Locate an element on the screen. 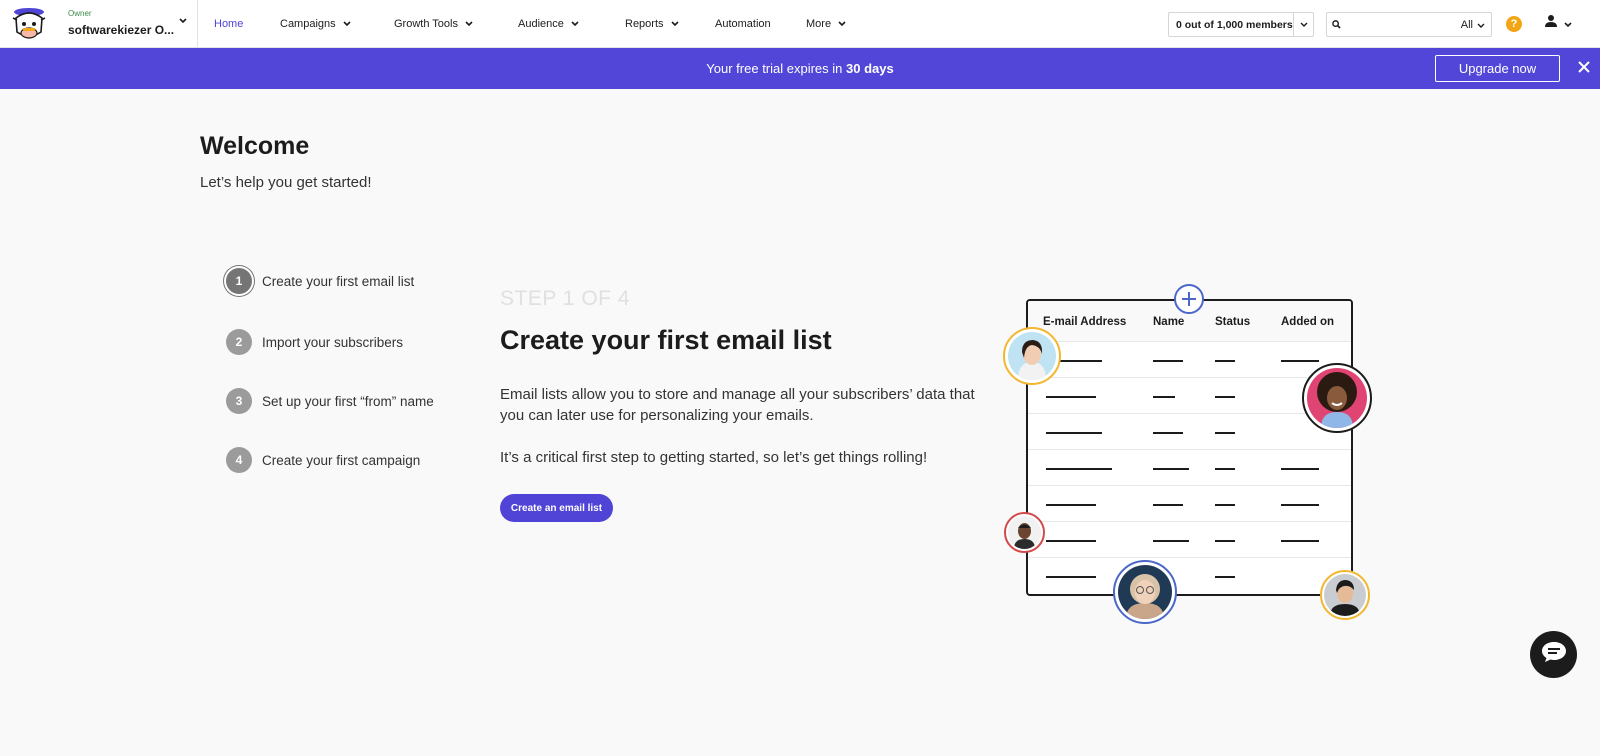 The height and width of the screenshot is (756, 1600). step-label: Import your subscribers is located at coordinates (333, 342).